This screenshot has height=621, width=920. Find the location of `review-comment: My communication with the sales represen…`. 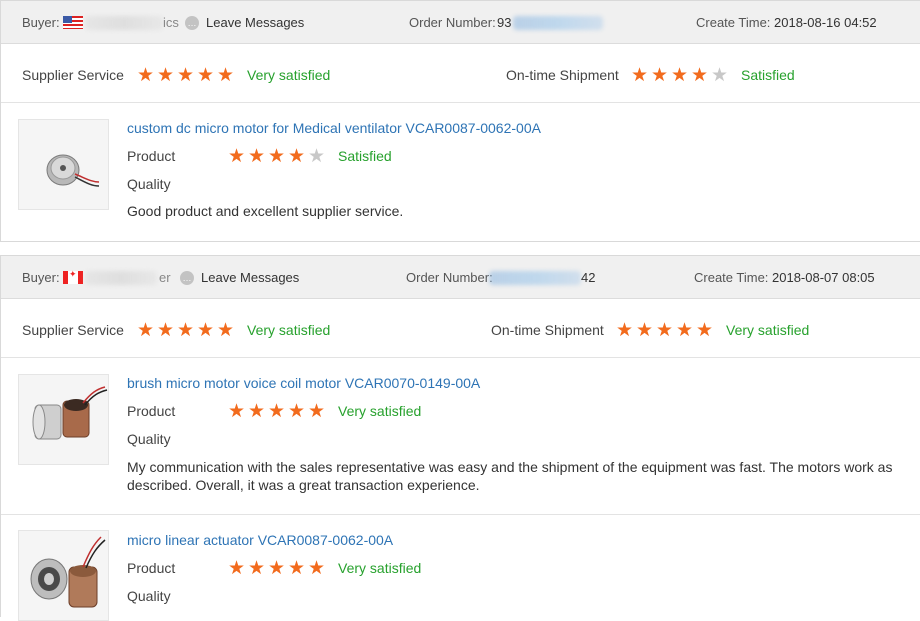

review-comment: My communication with the sales represen… is located at coordinates (510, 476).